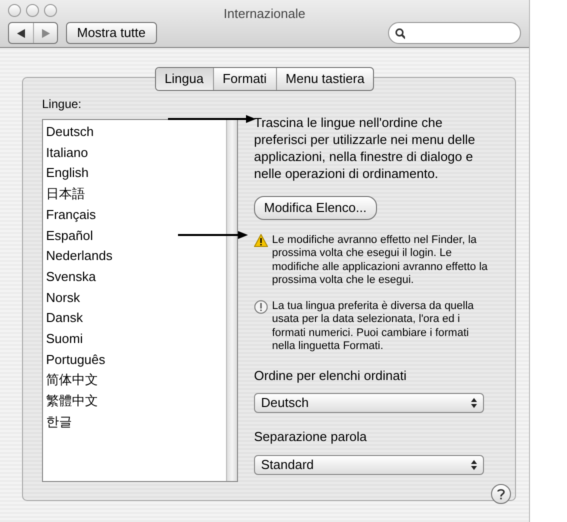 The image size is (567, 522). Describe the element at coordinates (311, 437) in the screenshot. I see `field-label: Separazione parola` at that location.